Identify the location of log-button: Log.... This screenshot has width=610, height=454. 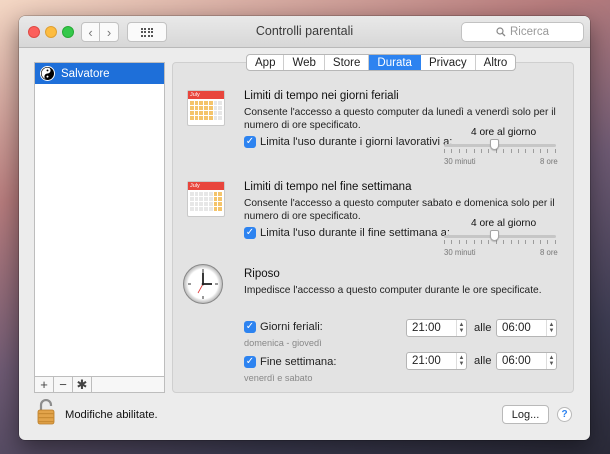
(525, 414).